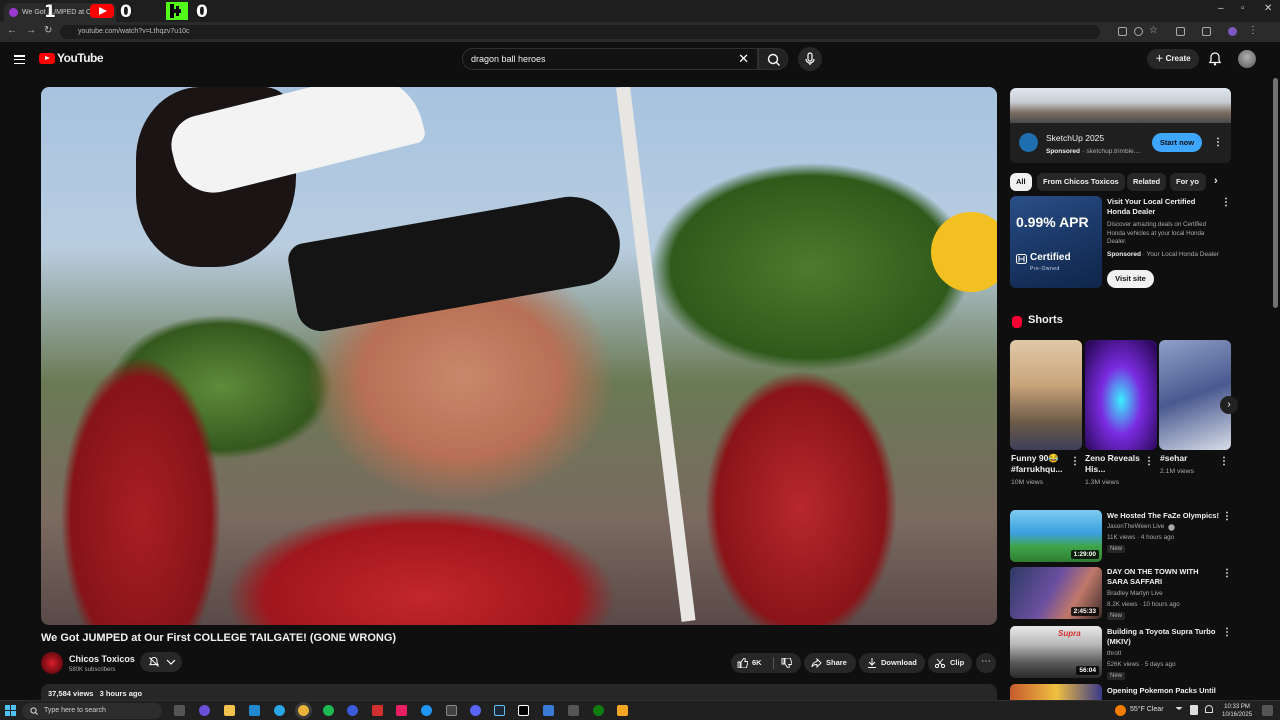 This screenshot has width=1280, height=720. I want to click on like-icon, so click(742, 663).